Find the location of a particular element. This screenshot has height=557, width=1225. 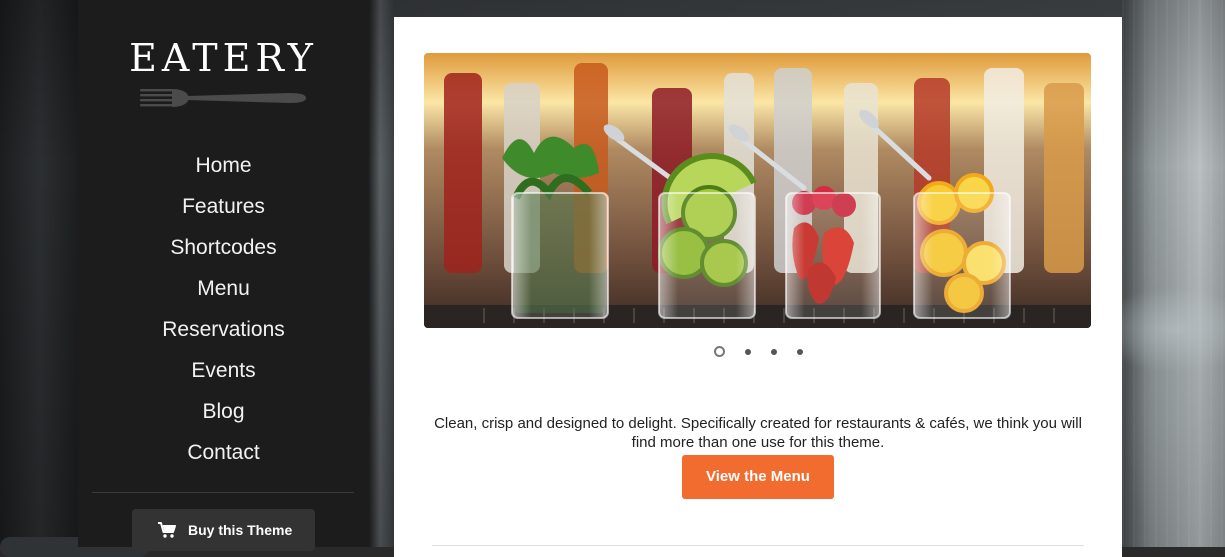

background-railing is located at coordinates (1173, 273).